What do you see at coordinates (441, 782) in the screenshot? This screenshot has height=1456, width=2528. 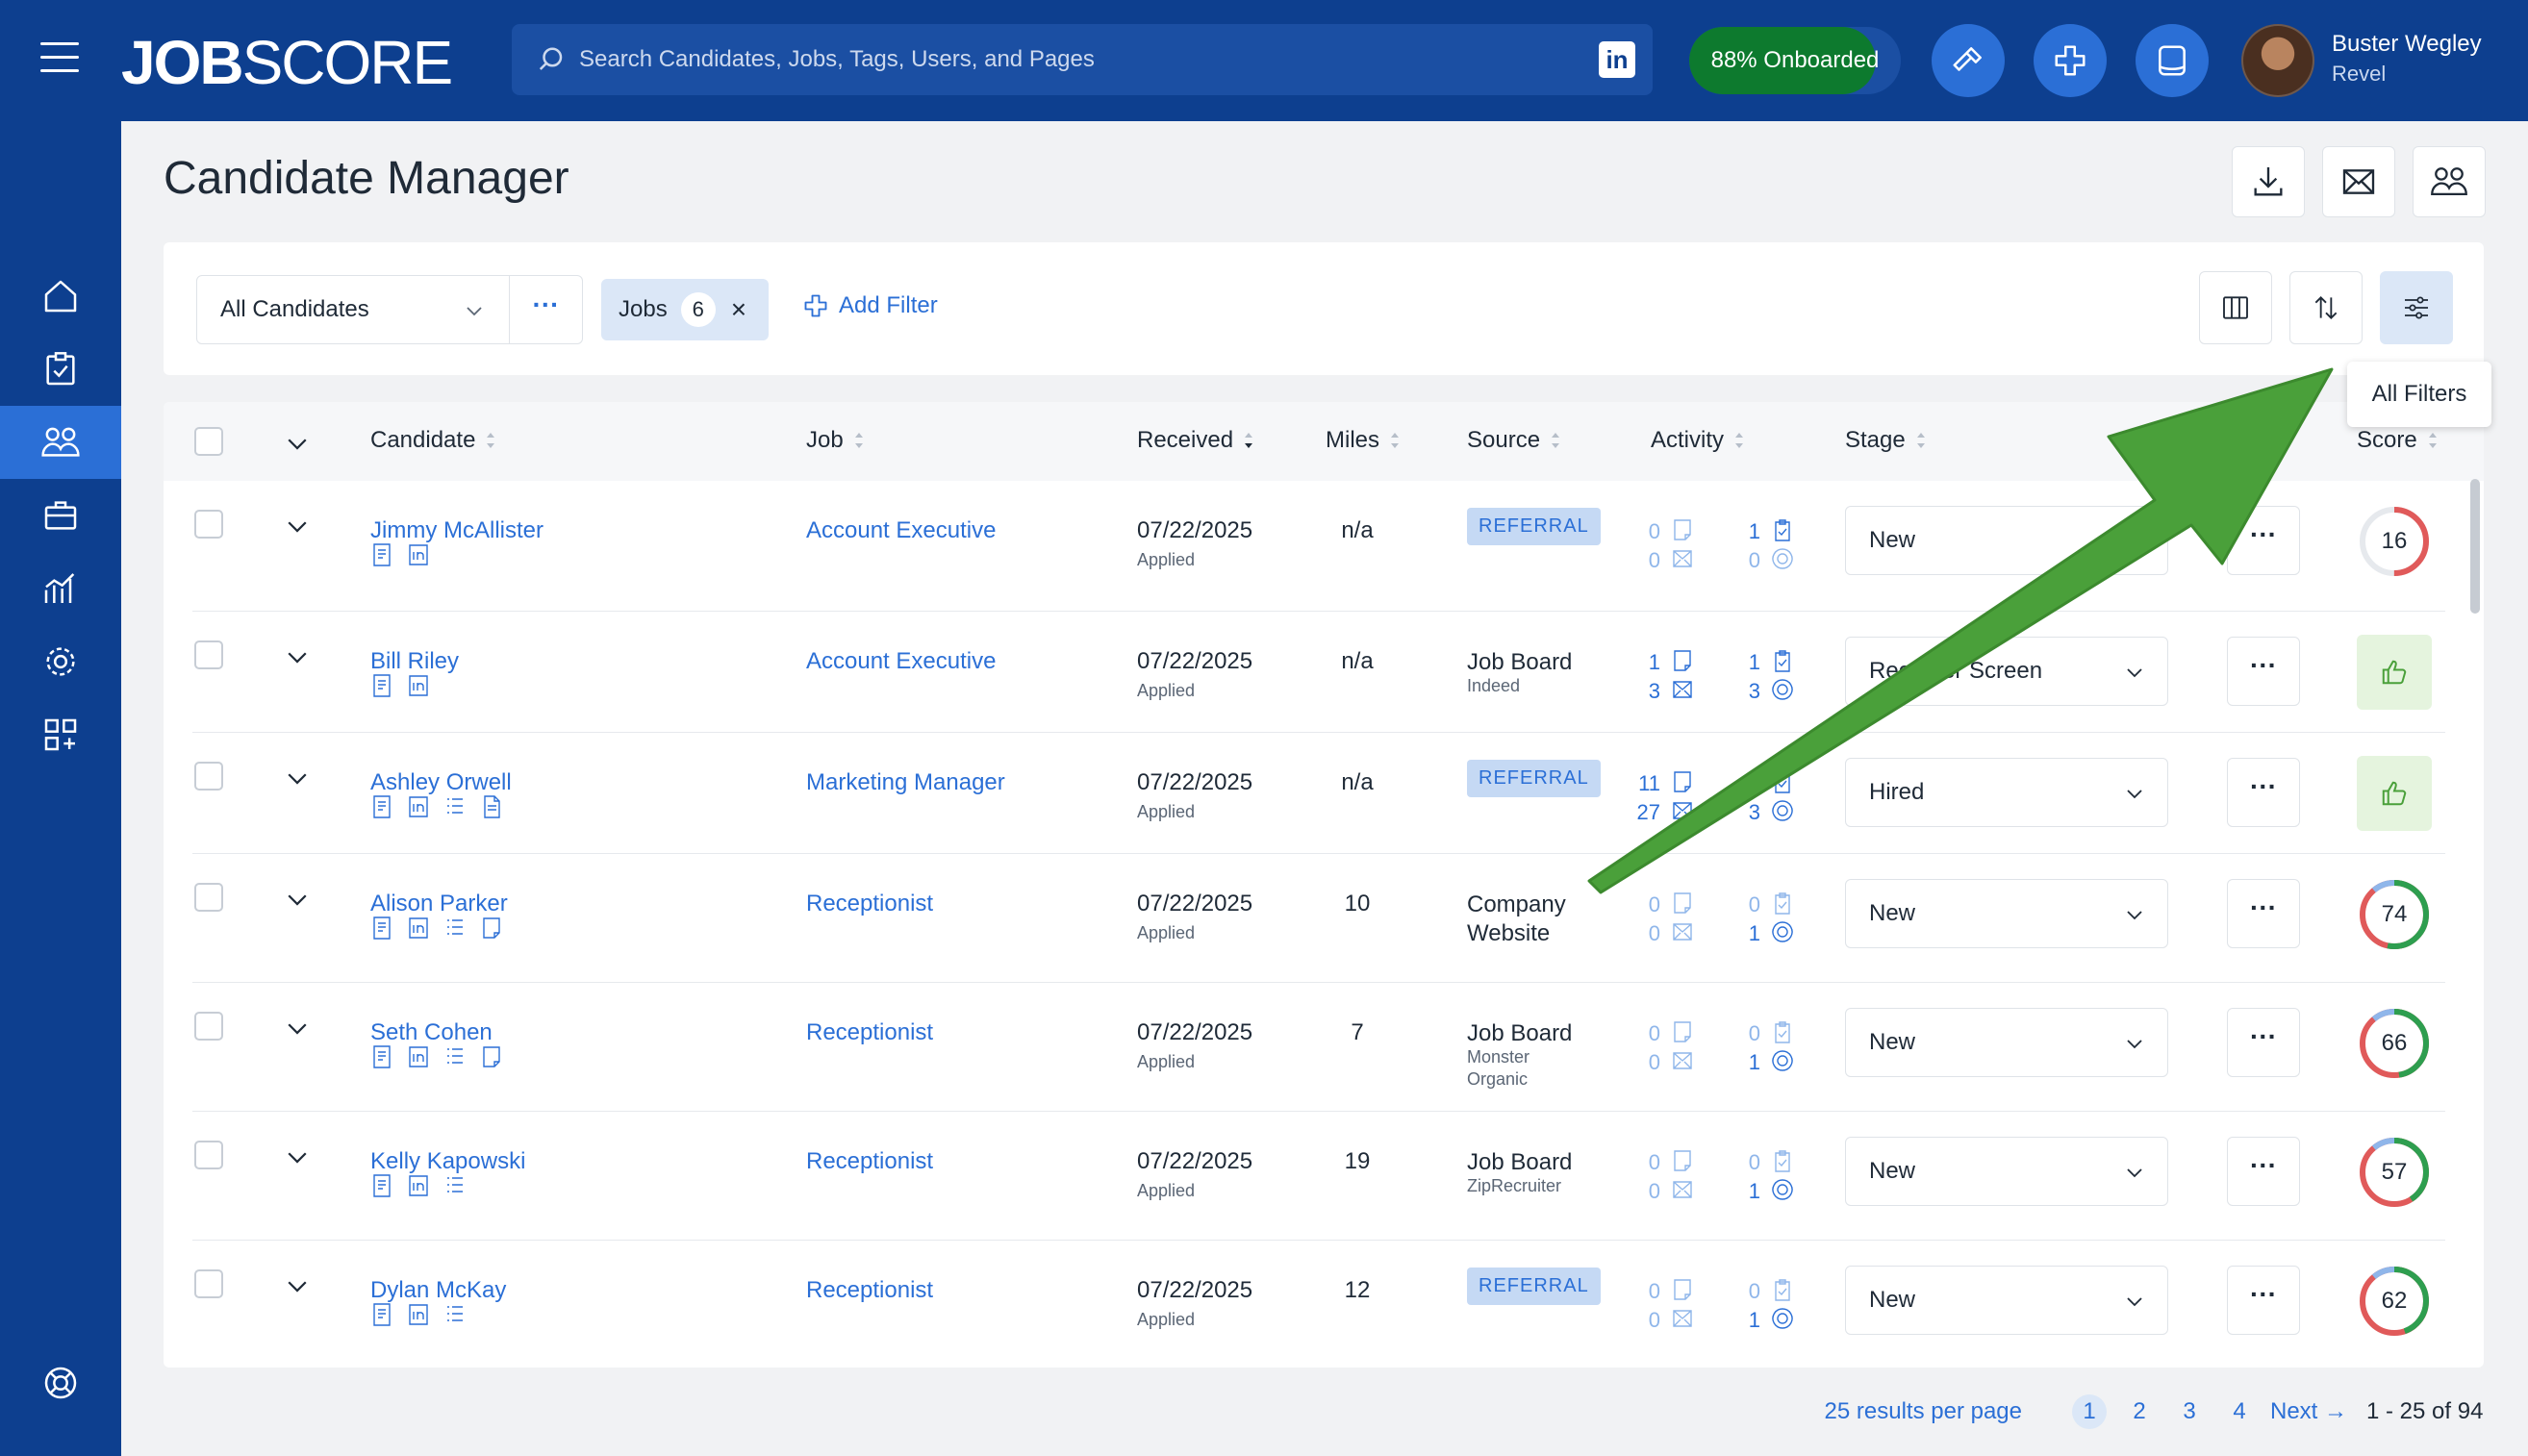 I see `candidate-name-link: Ashley Orwell` at bounding box center [441, 782].